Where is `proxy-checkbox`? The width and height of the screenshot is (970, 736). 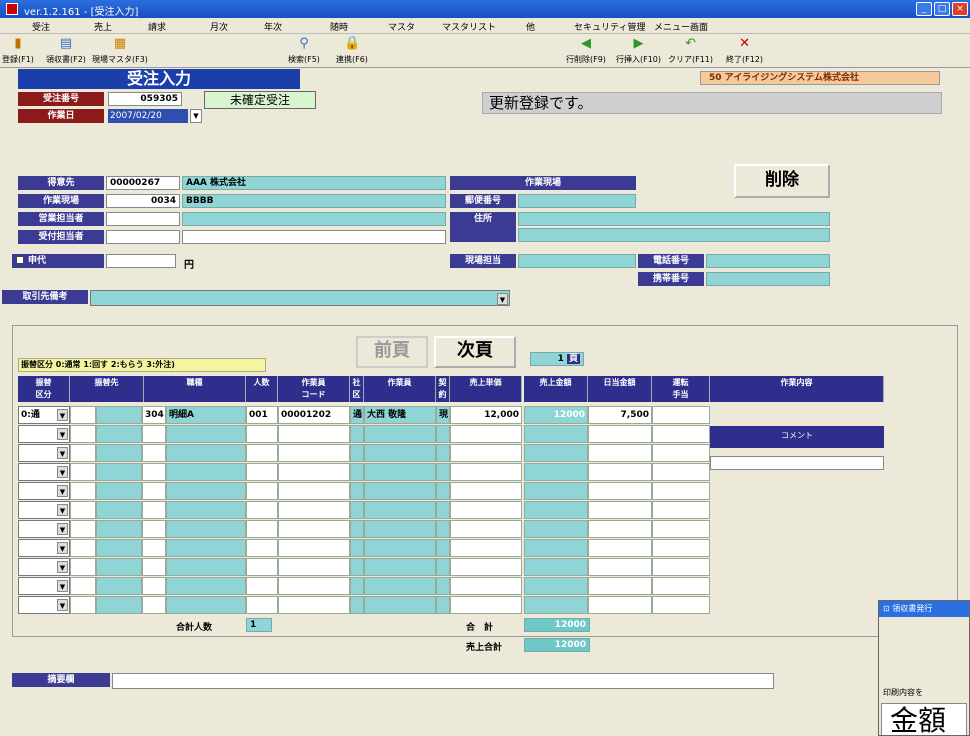 proxy-checkbox is located at coordinates (20, 260).